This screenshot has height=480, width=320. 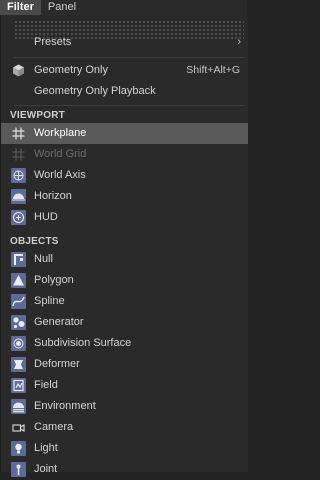 I want to click on menu-item-hud: HUD, so click(x=124, y=217).